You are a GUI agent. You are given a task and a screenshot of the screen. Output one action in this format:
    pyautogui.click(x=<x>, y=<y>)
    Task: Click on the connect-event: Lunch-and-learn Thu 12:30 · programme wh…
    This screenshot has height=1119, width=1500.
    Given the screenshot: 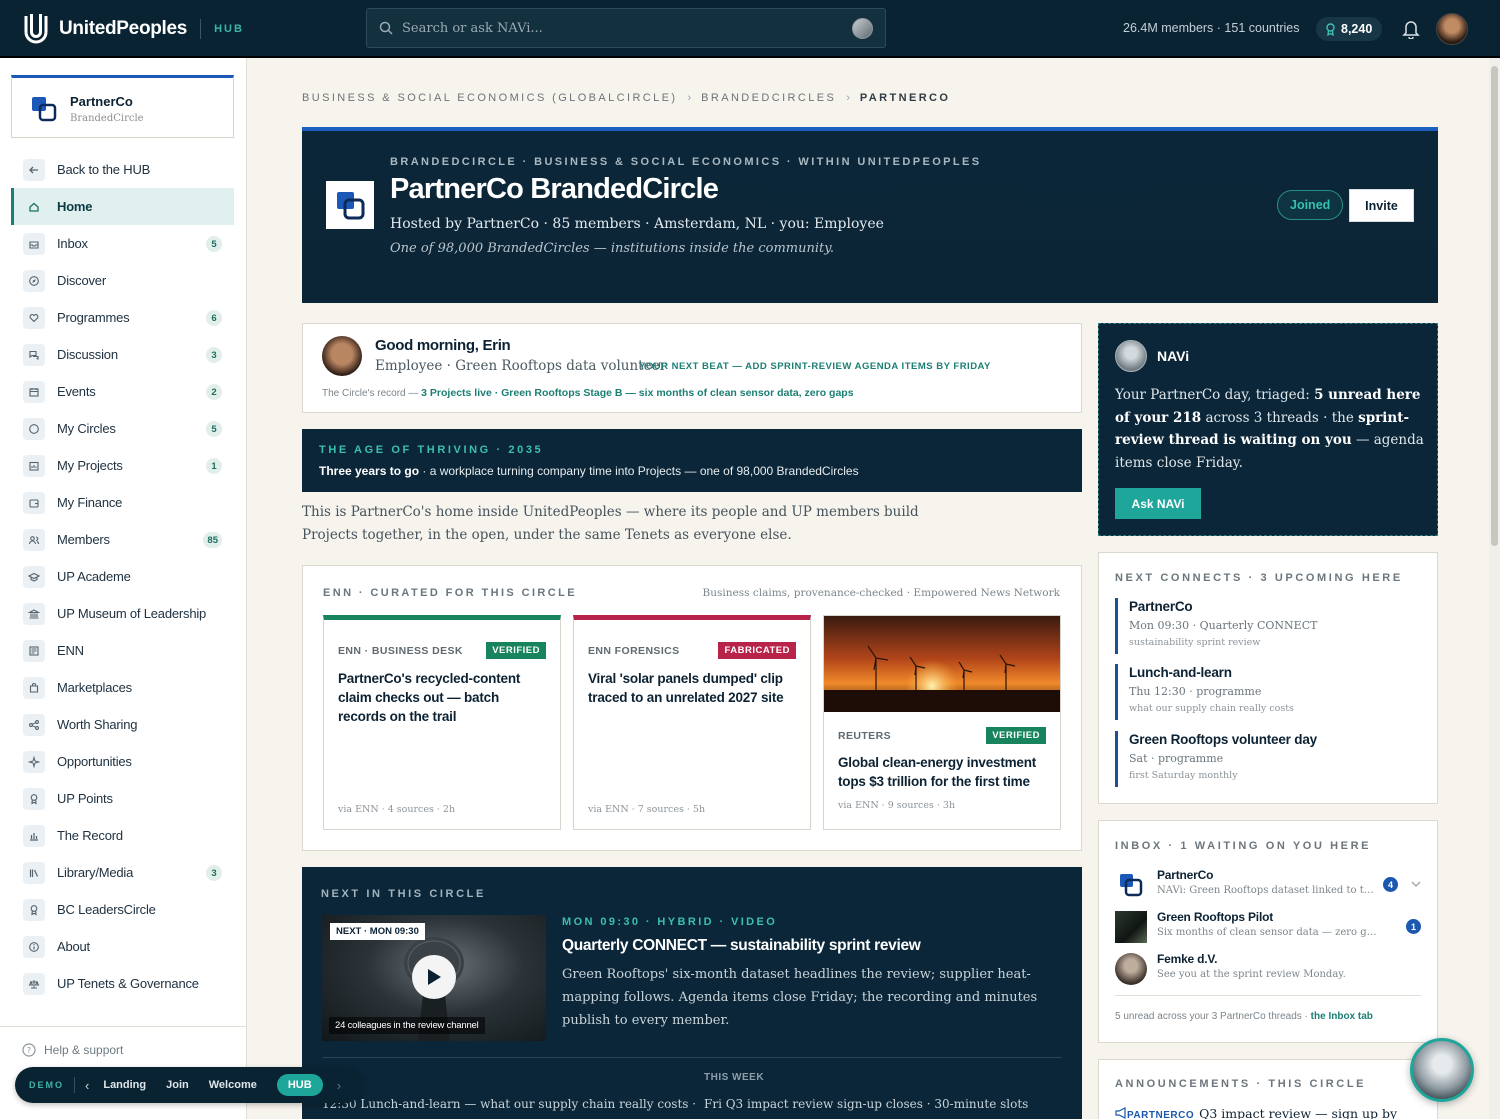 What is the action you would take?
    pyautogui.click(x=1267, y=692)
    